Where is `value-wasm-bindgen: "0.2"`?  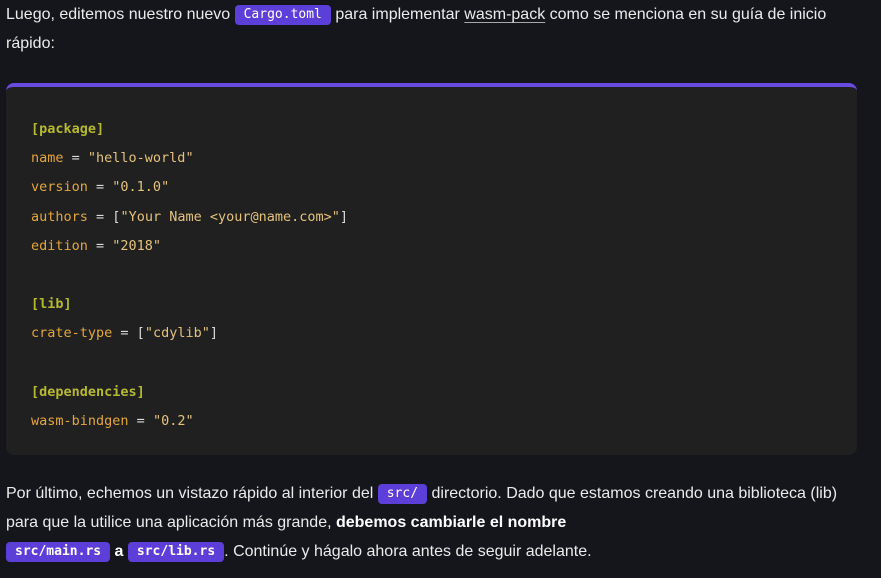 value-wasm-bindgen: "0.2" is located at coordinates (173, 420).